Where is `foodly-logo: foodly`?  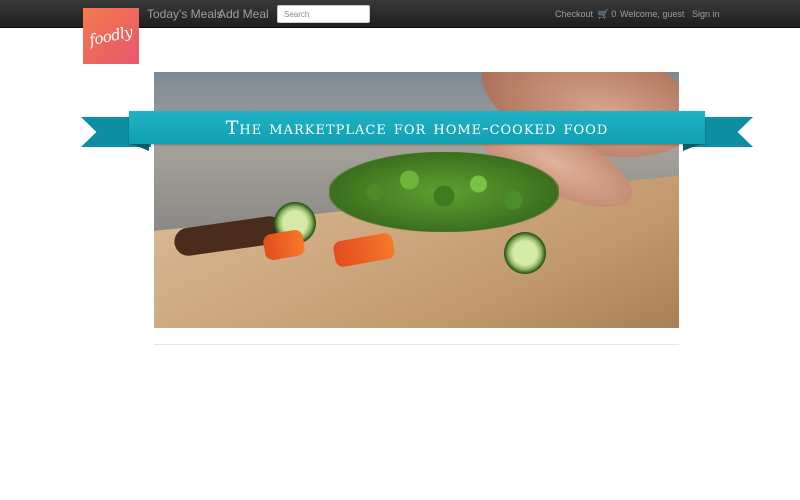
foodly-logo: foodly is located at coordinates (111, 36).